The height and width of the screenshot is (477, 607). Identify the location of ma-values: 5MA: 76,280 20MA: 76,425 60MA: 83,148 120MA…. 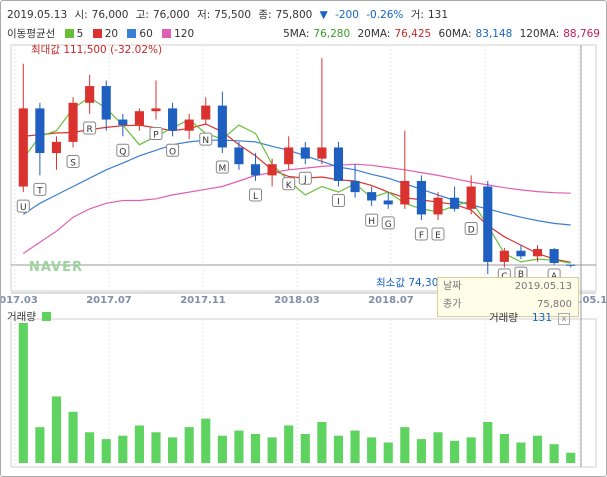
(439, 34).